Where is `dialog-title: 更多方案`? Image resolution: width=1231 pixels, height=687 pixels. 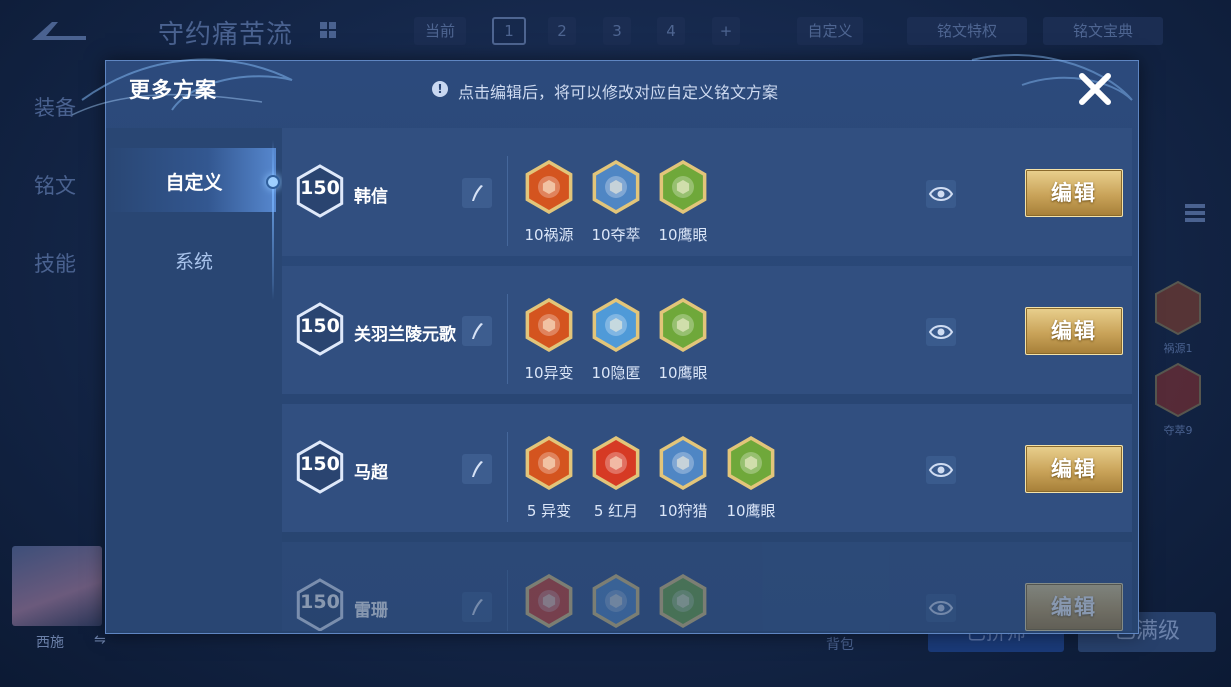 dialog-title: 更多方案 is located at coordinates (173, 90).